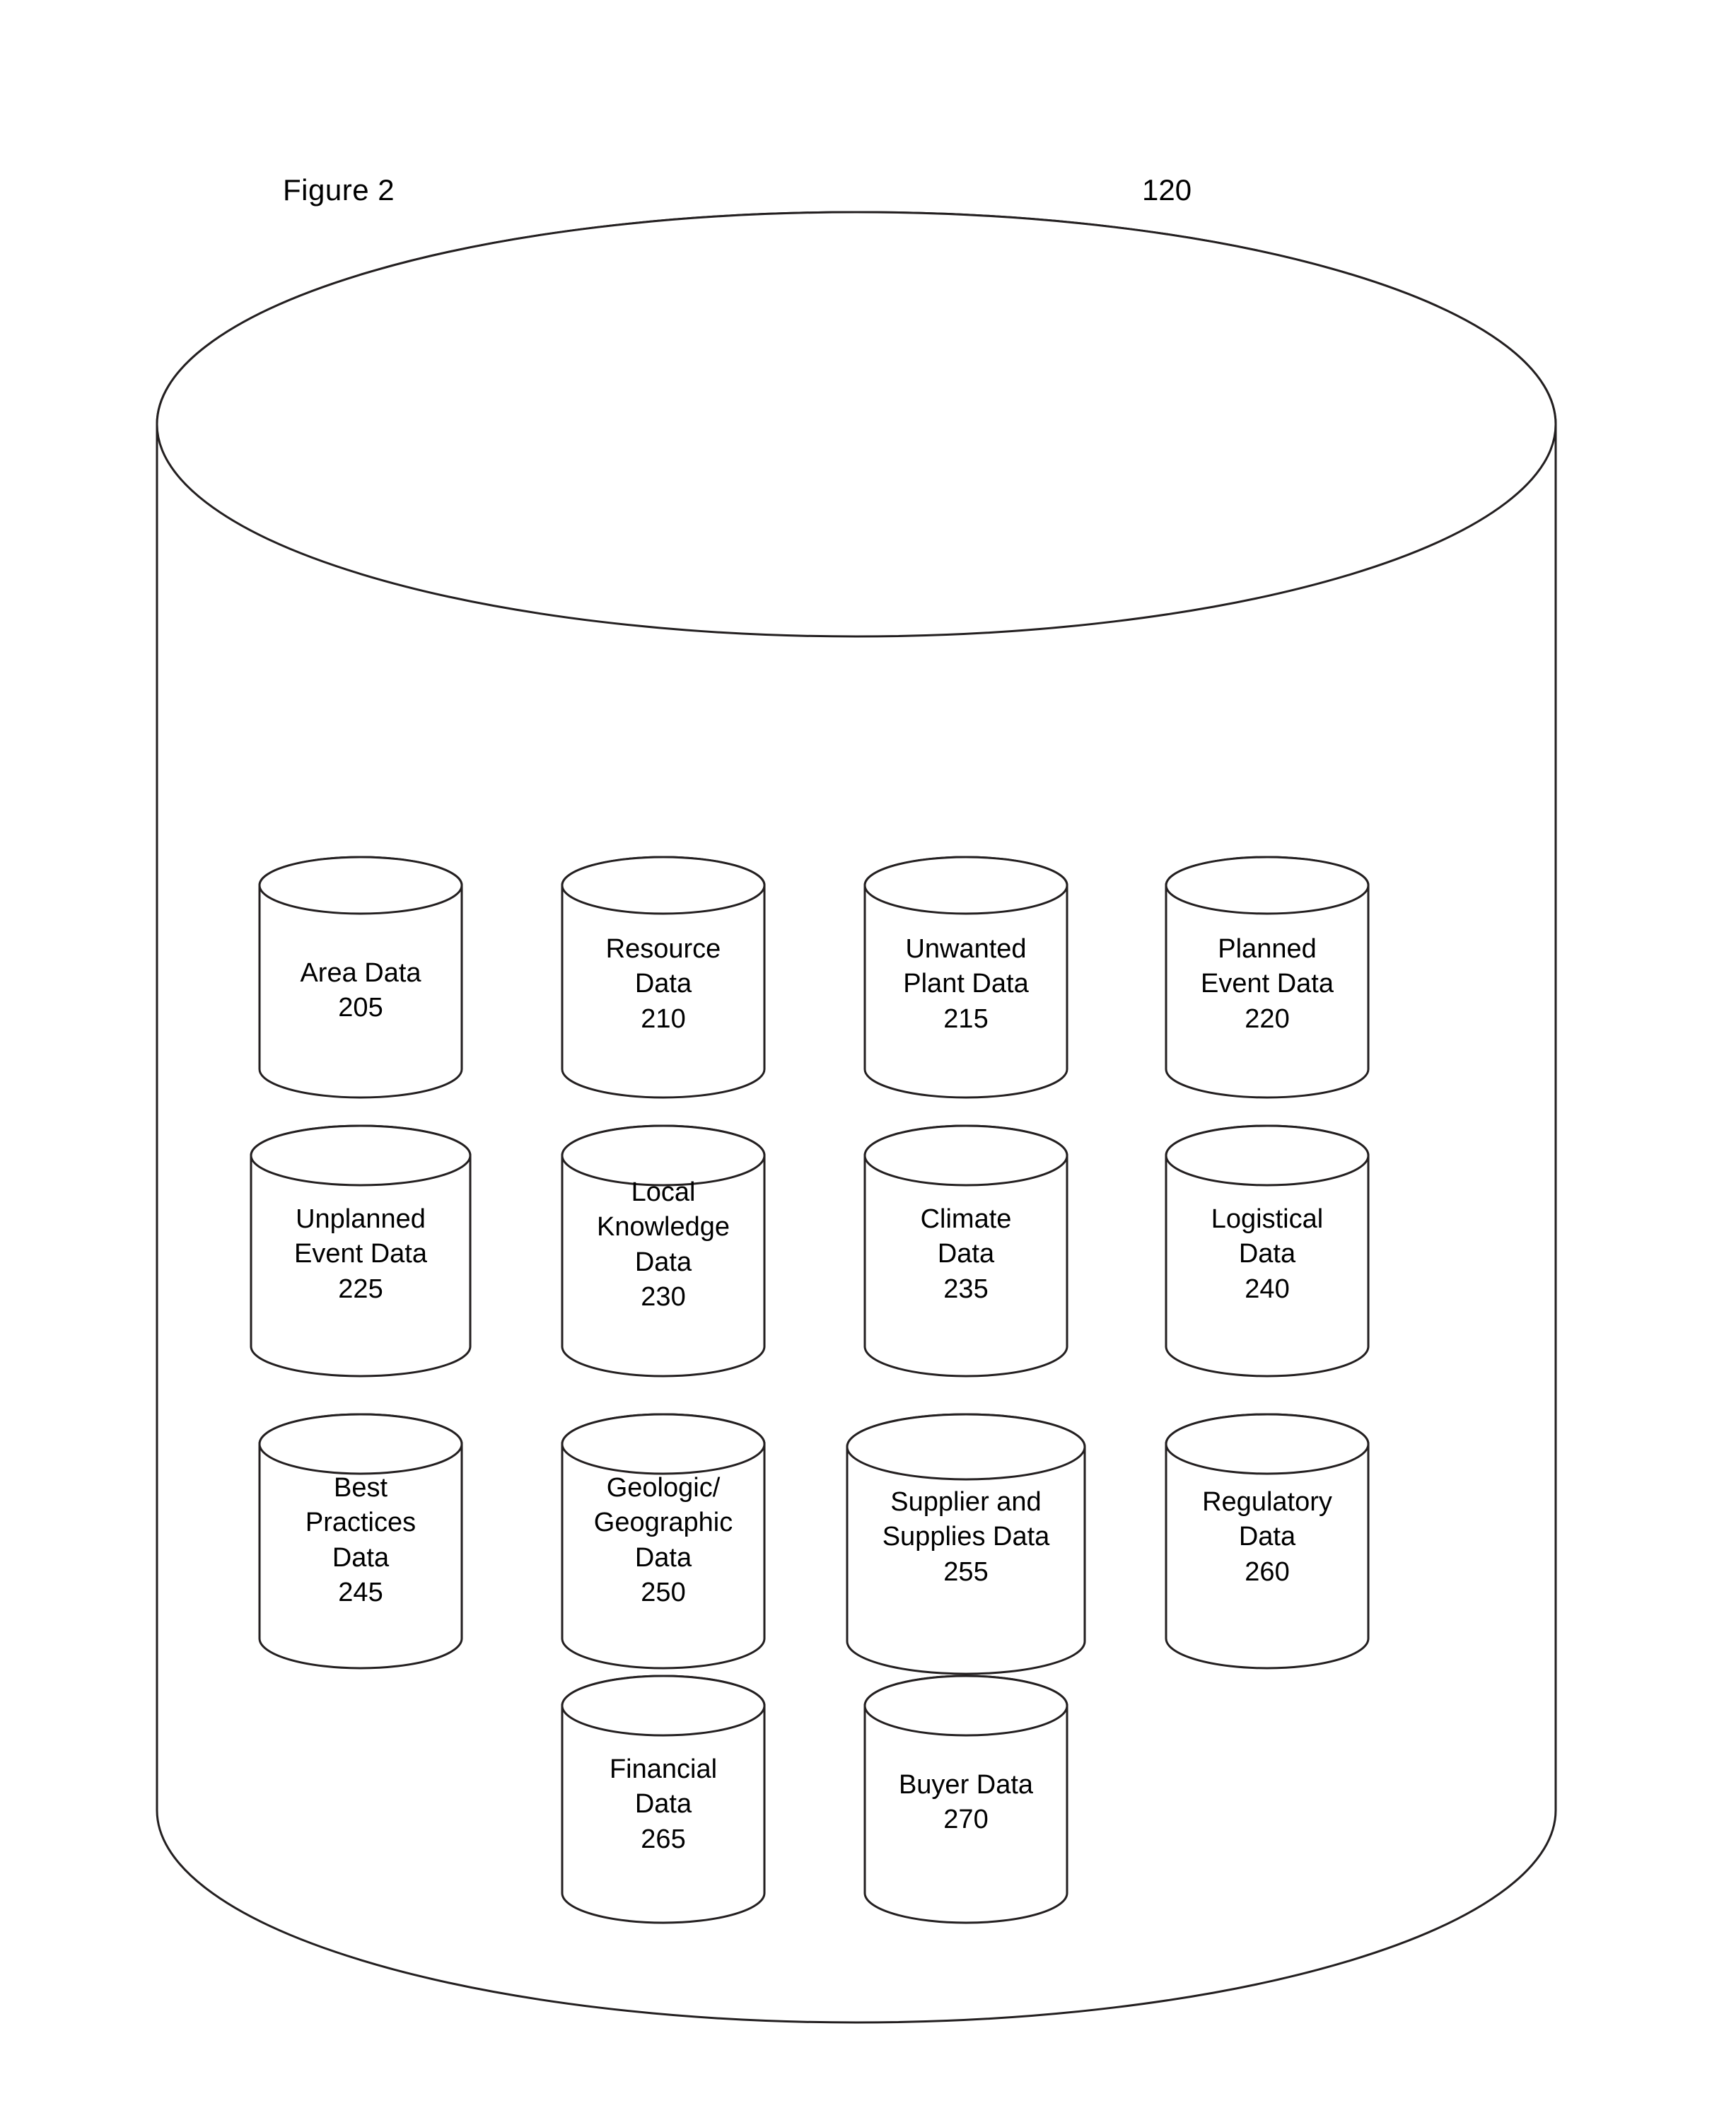  Describe the element at coordinates (965, 886) in the screenshot. I see `unwanted-plant-data-store-cylinder-top-ellipse` at that location.